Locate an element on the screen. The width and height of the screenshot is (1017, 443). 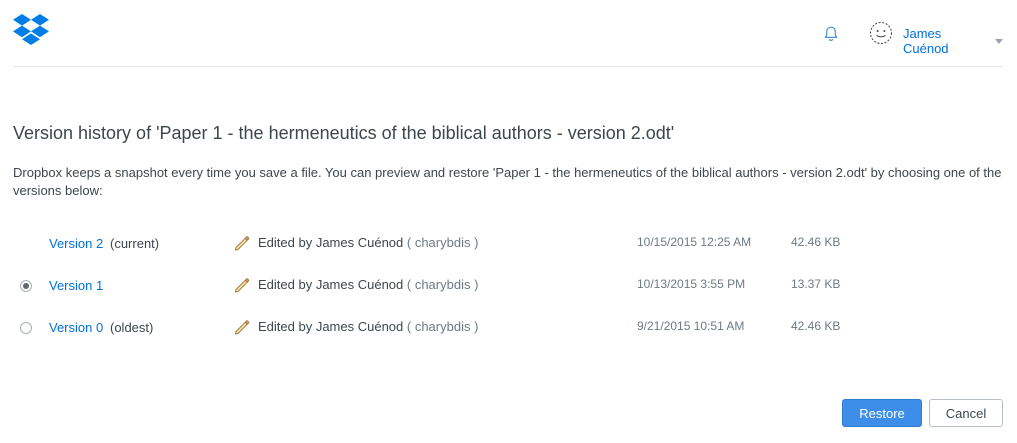
user-menu: James Cuénod is located at coordinates (953, 41).